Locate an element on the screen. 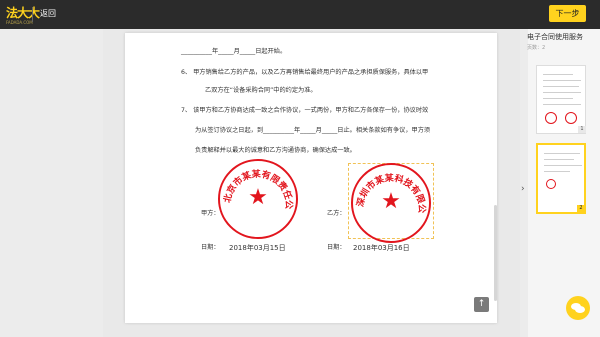 The height and width of the screenshot is (337, 600). party-a-date-label: 日期： is located at coordinates (210, 247).